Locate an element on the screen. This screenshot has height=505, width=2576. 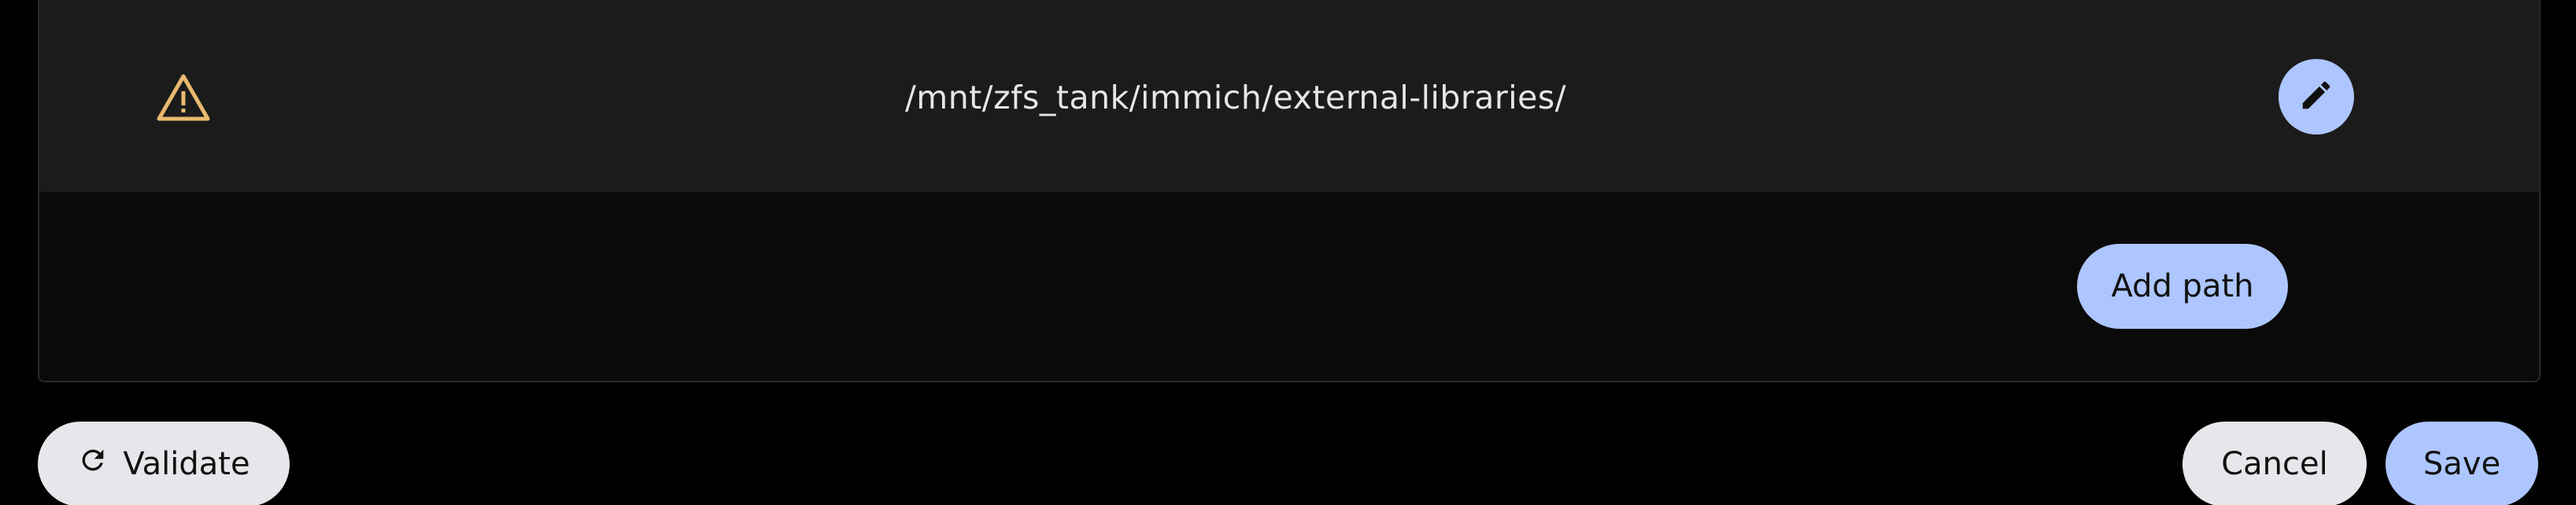
validate-label: Validate is located at coordinates (186, 464).